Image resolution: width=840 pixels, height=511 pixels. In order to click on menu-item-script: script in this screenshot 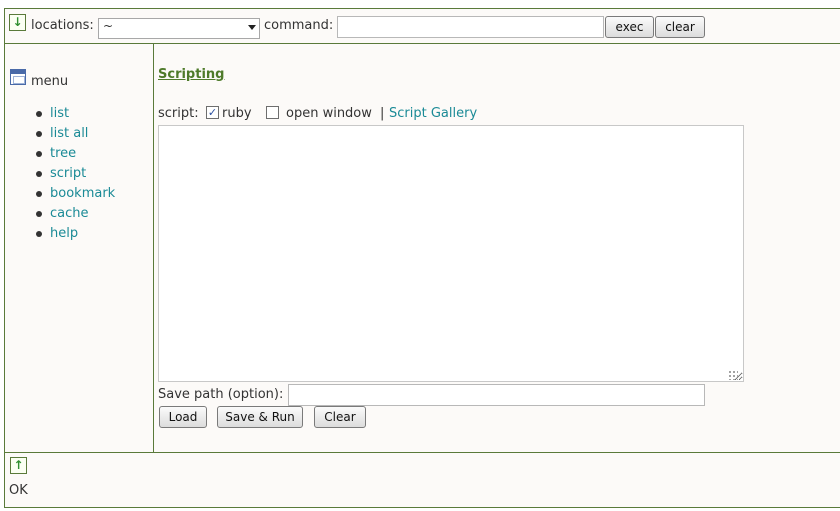, I will do `click(75, 176)`.